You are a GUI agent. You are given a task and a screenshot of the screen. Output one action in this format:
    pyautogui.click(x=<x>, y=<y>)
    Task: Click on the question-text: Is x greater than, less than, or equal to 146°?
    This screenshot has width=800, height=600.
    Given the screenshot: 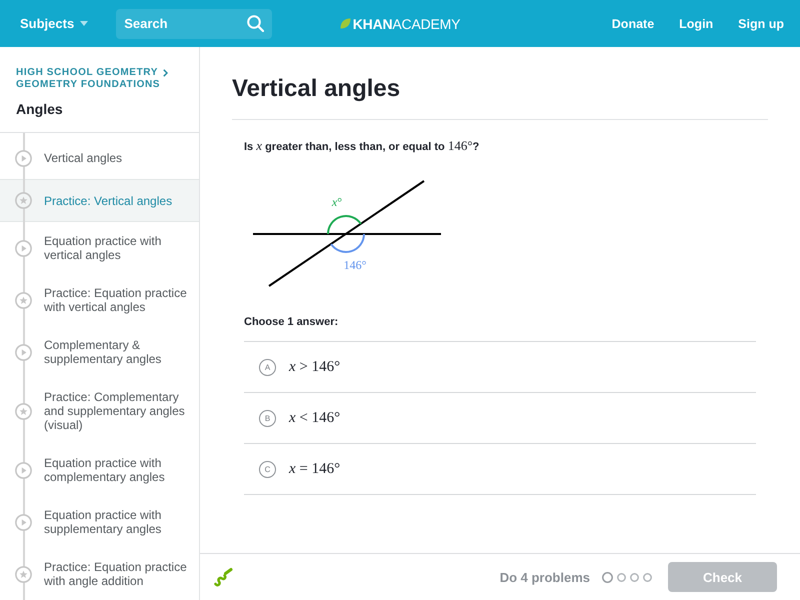 What is the action you would take?
    pyautogui.click(x=362, y=146)
    